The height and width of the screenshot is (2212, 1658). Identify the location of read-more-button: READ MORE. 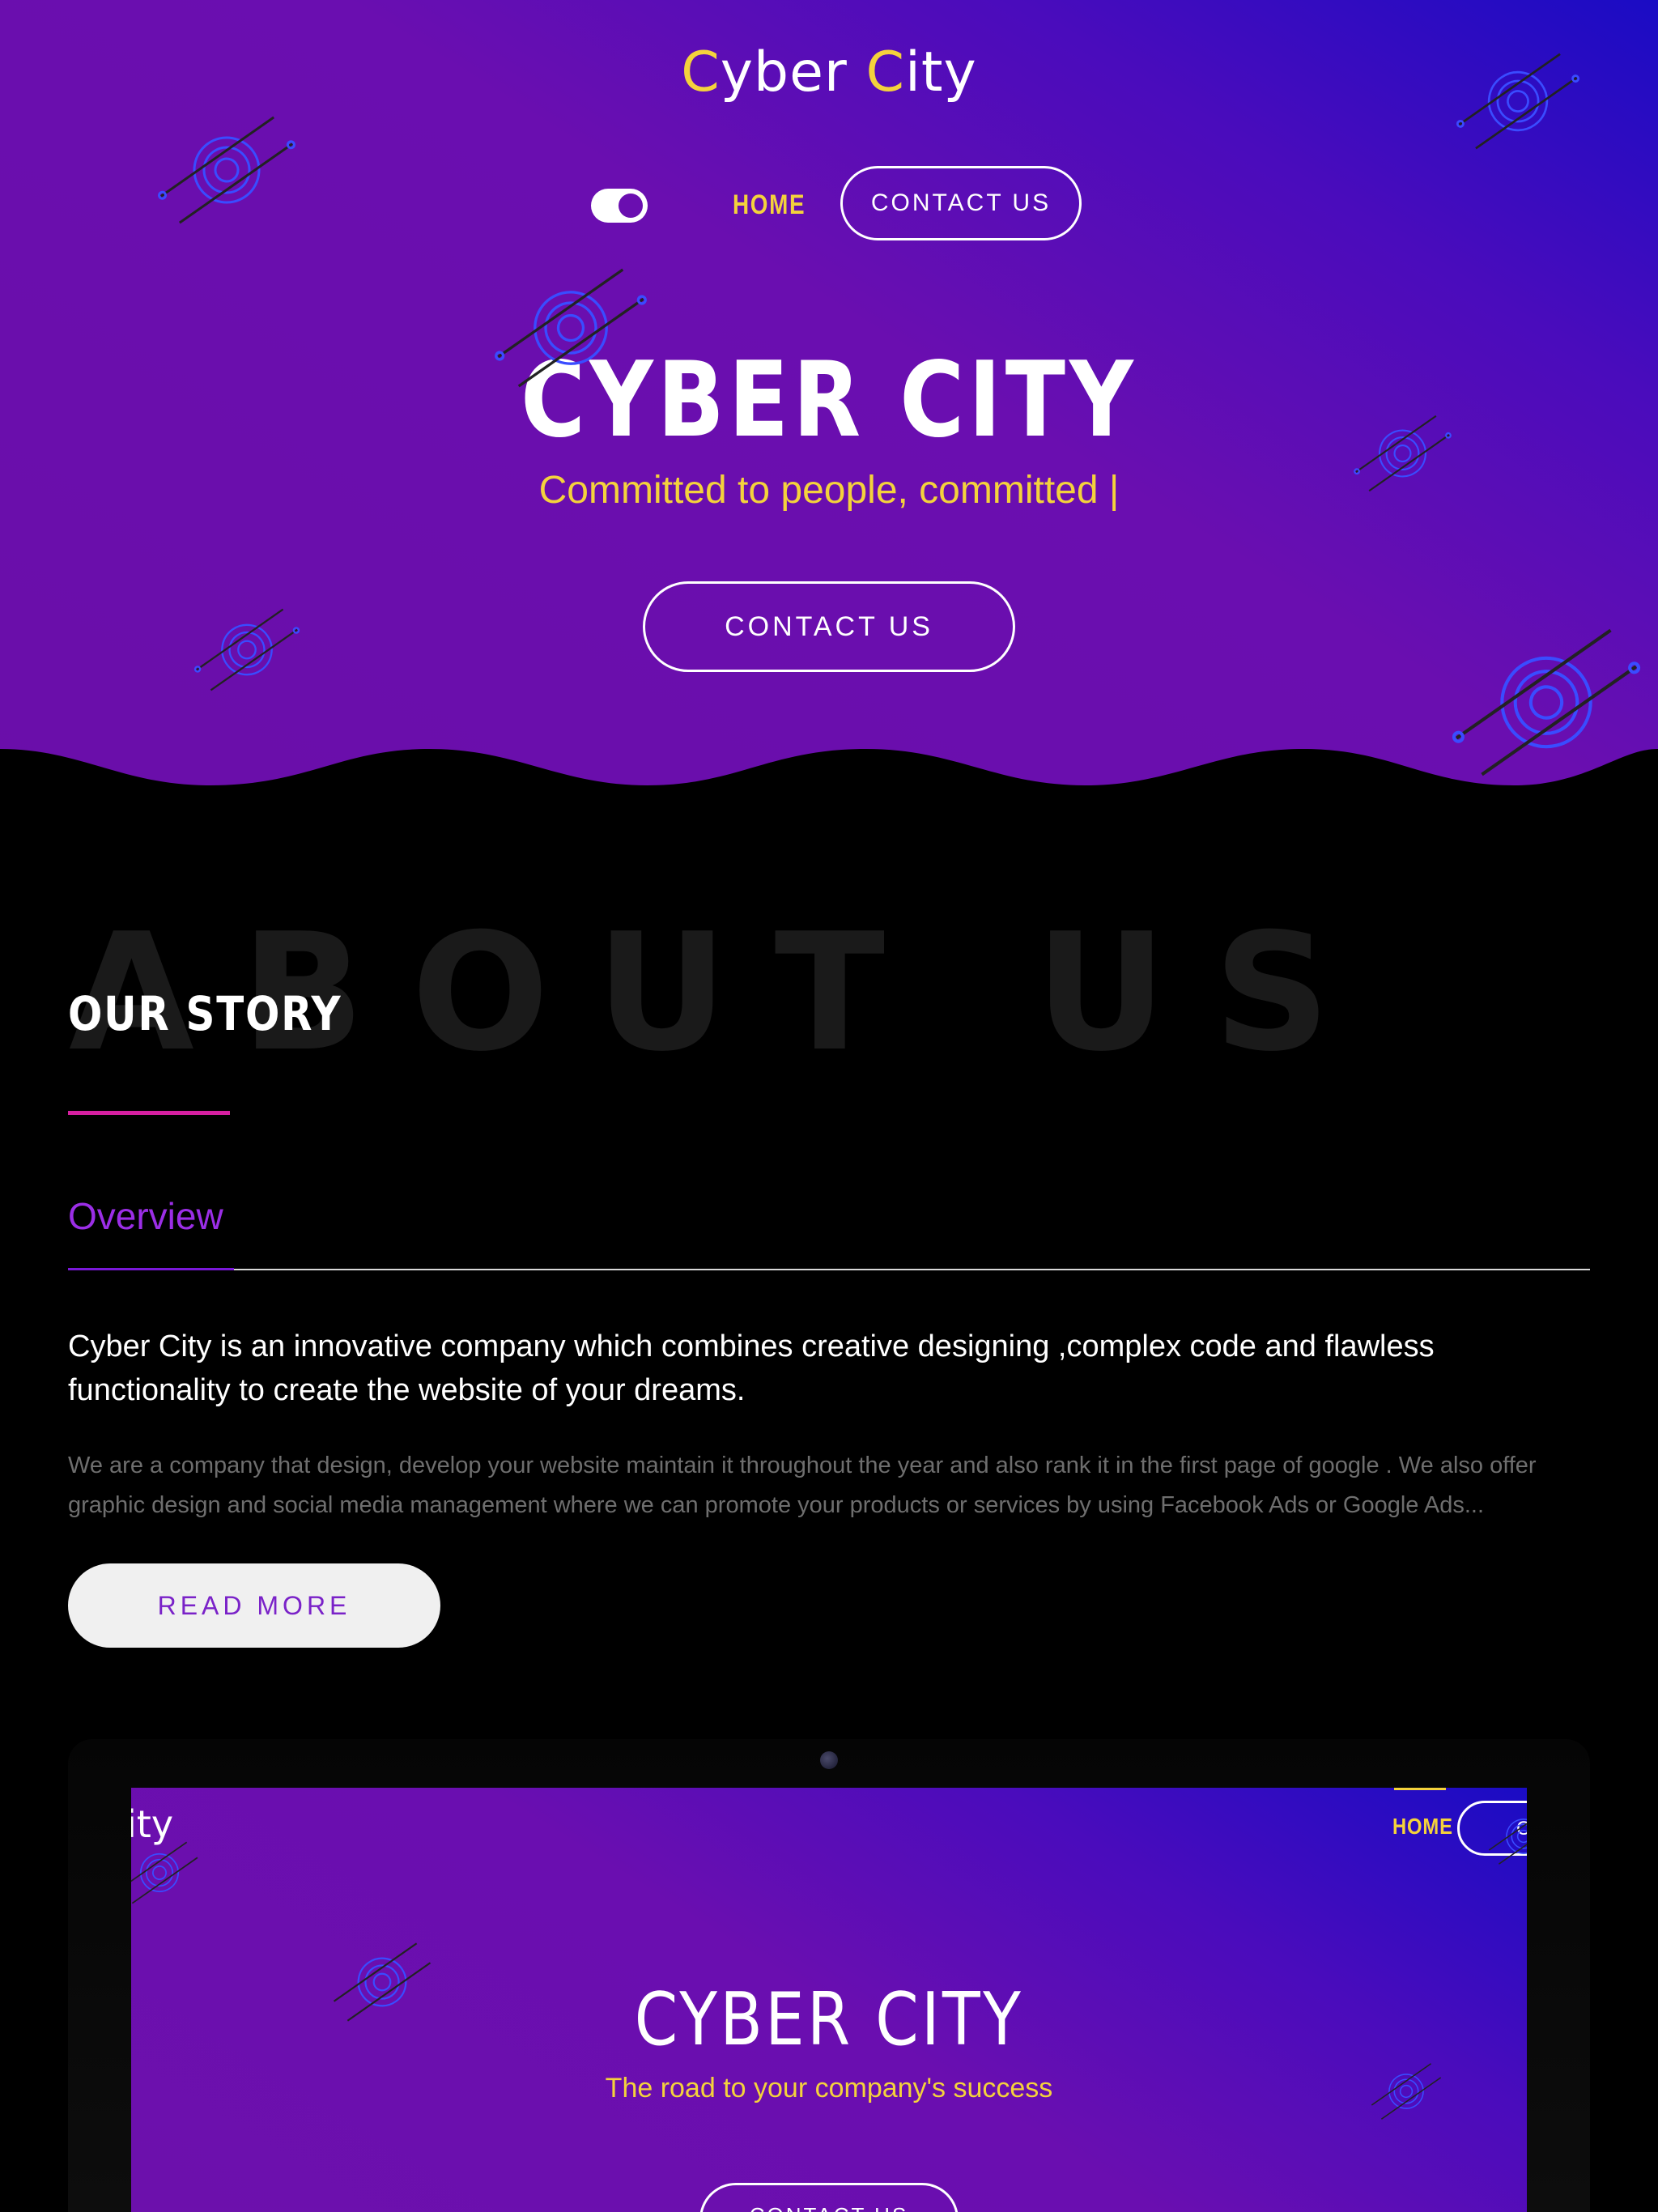
(254, 1606).